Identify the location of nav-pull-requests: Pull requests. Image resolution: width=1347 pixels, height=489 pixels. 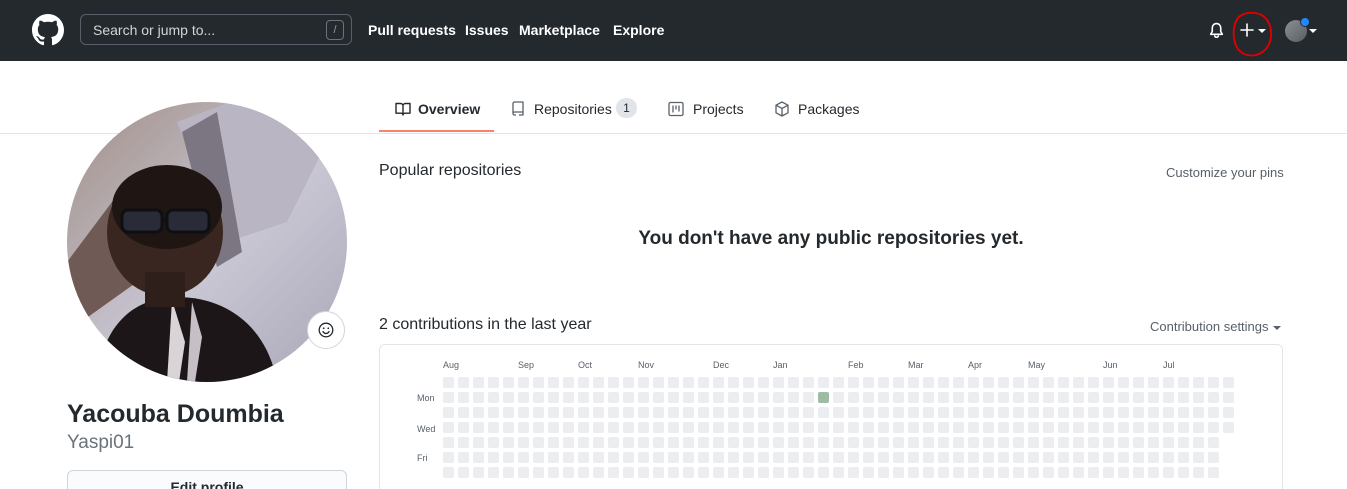
(412, 30).